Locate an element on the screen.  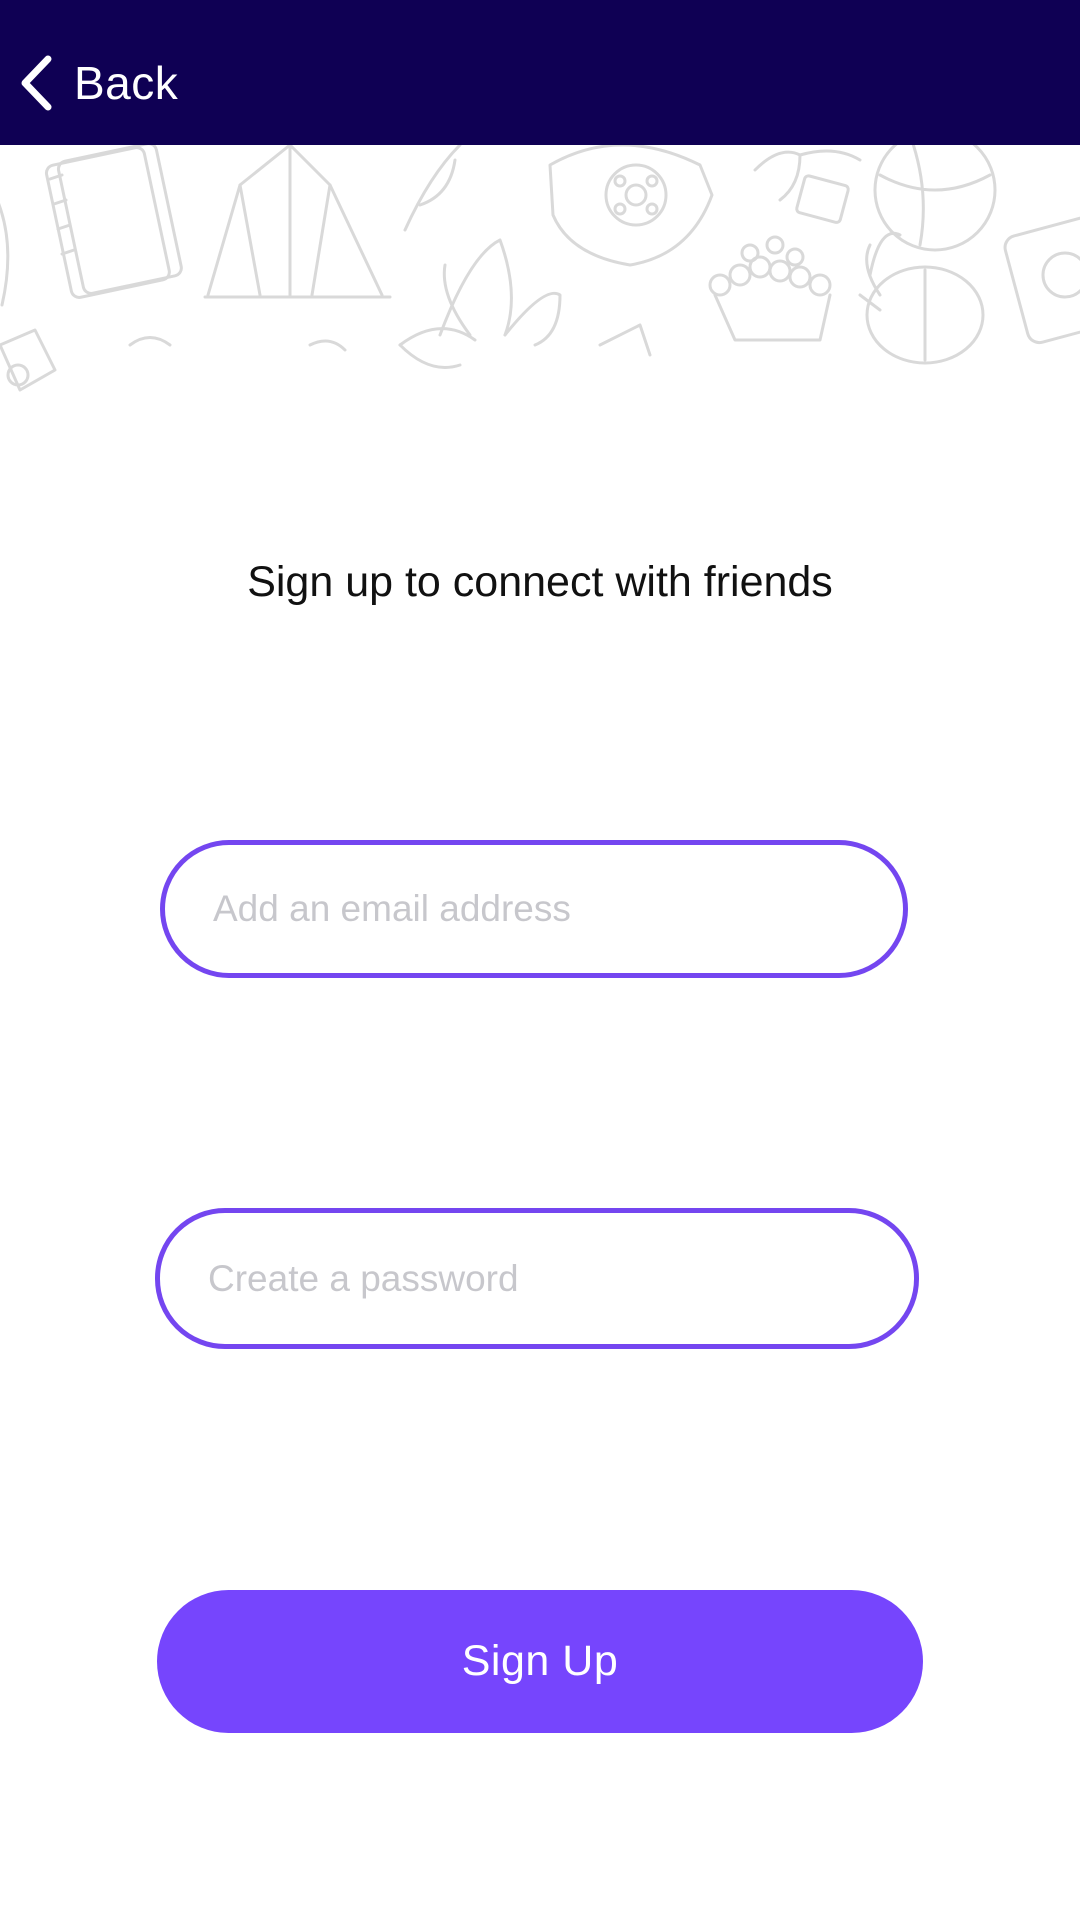
camera-doodle is located at coordinates (1041, 280).